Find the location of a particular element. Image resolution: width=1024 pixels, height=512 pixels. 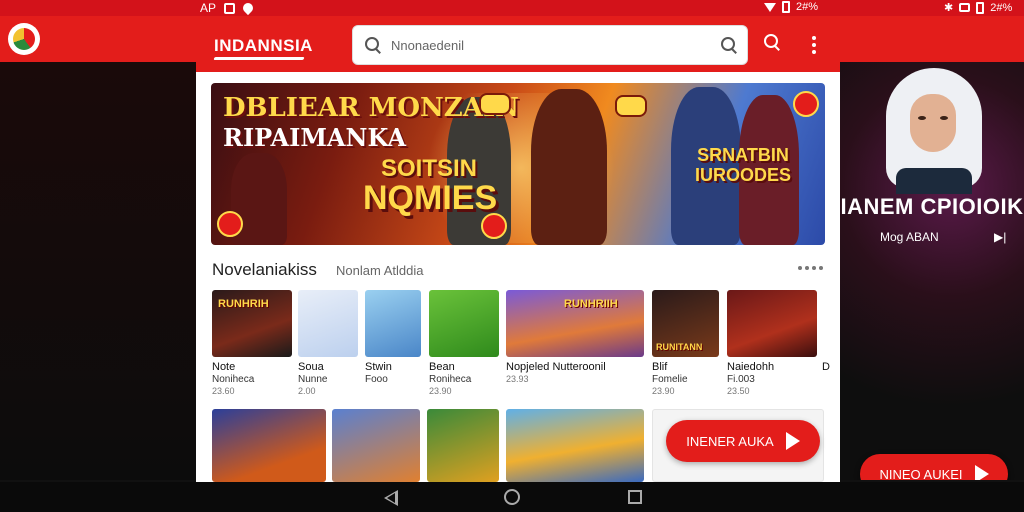

home-icon is located at coordinates (512, 497).